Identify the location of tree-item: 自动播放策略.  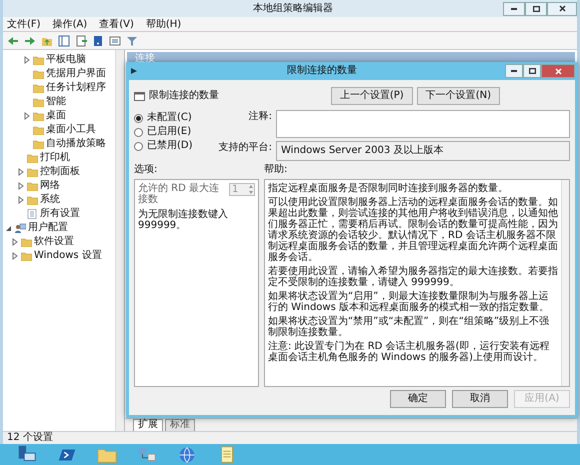
(76, 144).